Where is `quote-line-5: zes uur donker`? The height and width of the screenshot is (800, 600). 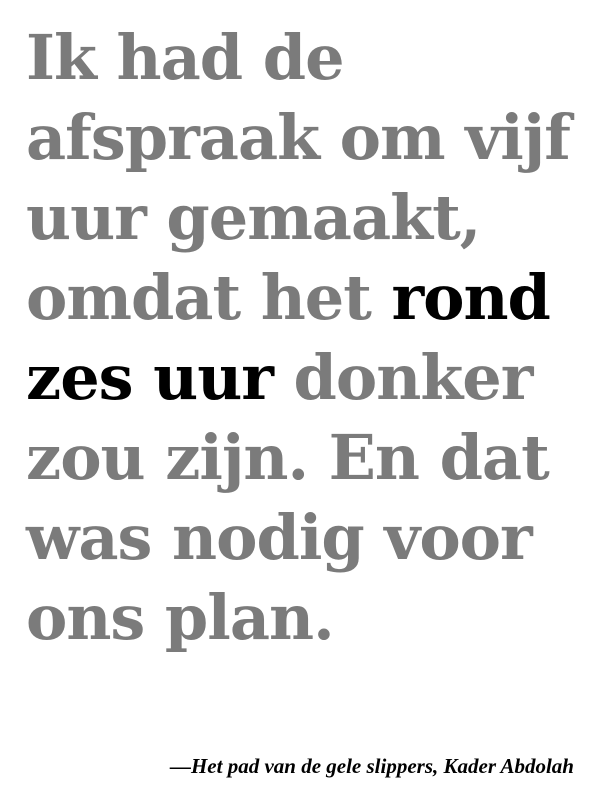
quote-line-5: zes uur donker is located at coordinates (306, 378).